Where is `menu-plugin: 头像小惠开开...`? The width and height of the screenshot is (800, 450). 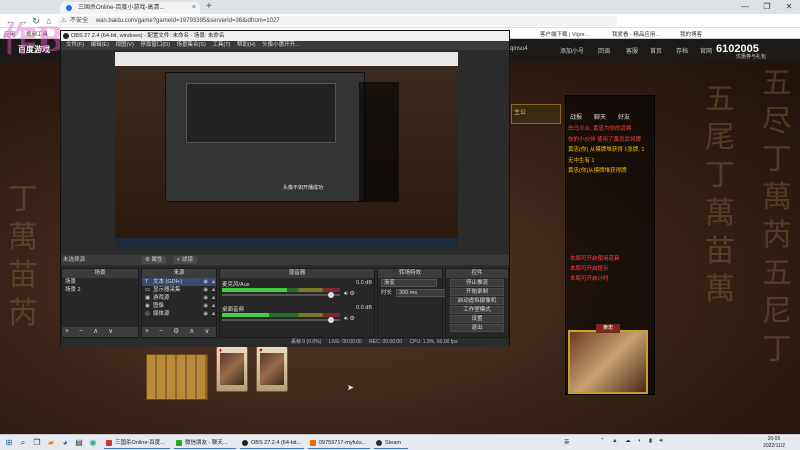
menu-plugin: 头像小惠开开... is located at coordinates (281, 45).